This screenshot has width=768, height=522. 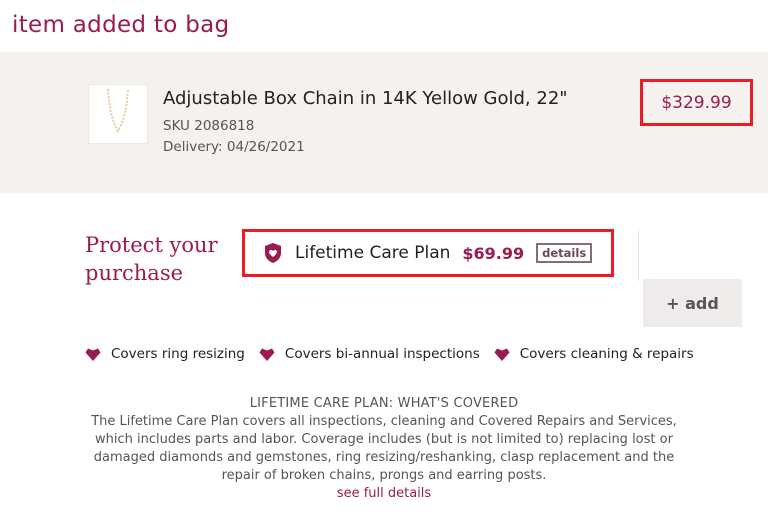 I want to click on care-plan-option: Lifetime Care Plan $69.99 details, so click(x=428, y=253).